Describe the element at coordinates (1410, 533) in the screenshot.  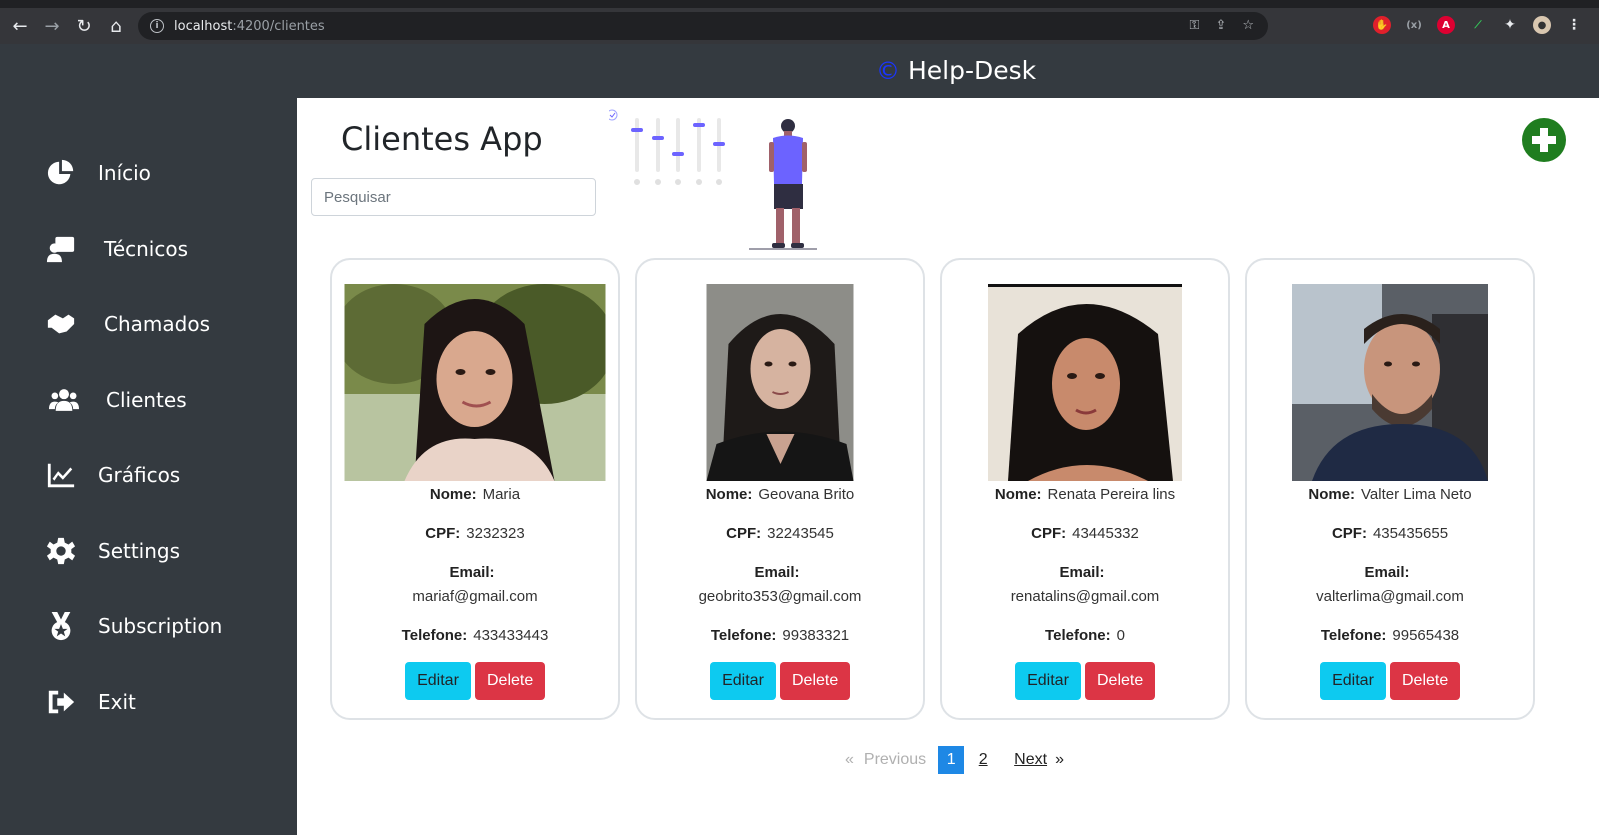
I see `cpf-value: 435435655` at that location.